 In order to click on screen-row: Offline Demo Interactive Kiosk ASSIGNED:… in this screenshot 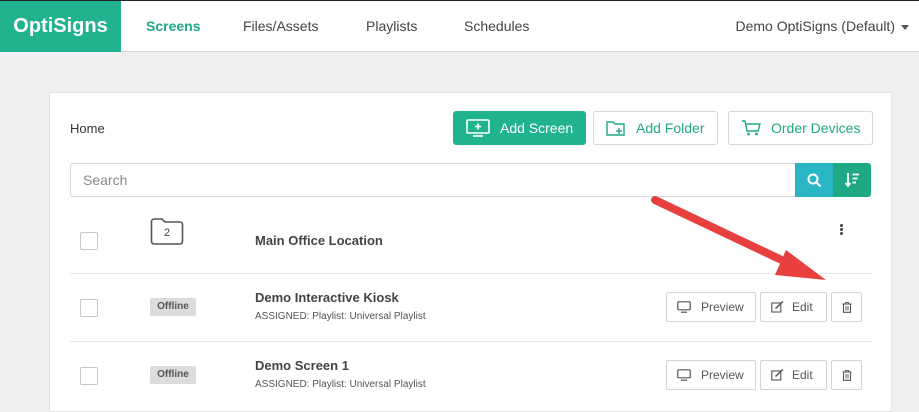, I will do `click(471, 308)`.